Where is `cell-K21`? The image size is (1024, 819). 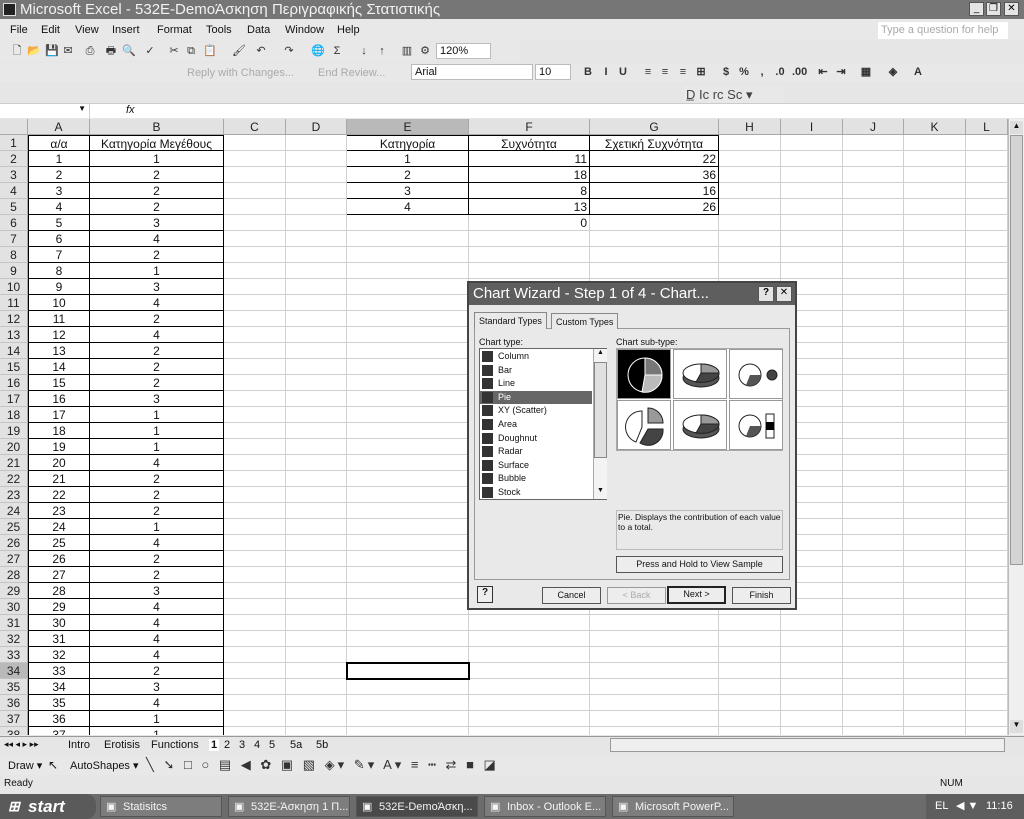
cell-K21 is located at coordinates (935, 463).